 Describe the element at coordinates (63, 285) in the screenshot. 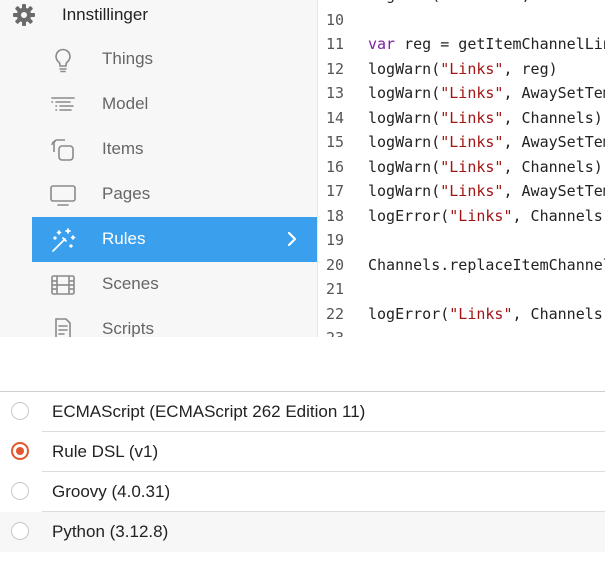

I see `film-icon` at that location.